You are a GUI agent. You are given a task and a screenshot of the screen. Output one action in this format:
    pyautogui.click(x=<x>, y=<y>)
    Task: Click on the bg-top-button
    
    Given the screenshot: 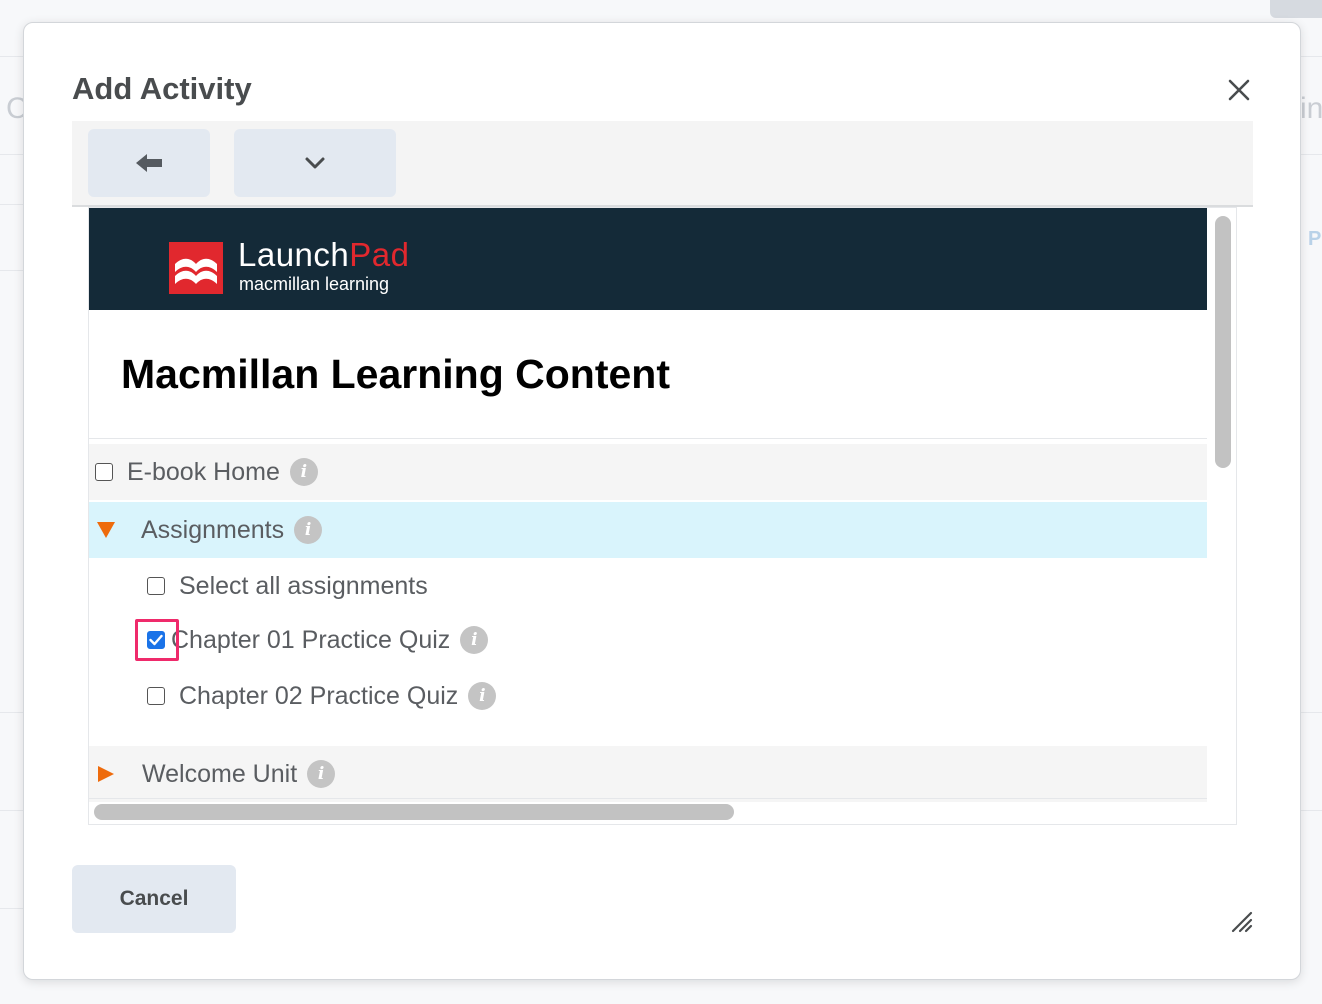 What is the action you would take?
    pyautogui.click(x=1296, y=9)
    